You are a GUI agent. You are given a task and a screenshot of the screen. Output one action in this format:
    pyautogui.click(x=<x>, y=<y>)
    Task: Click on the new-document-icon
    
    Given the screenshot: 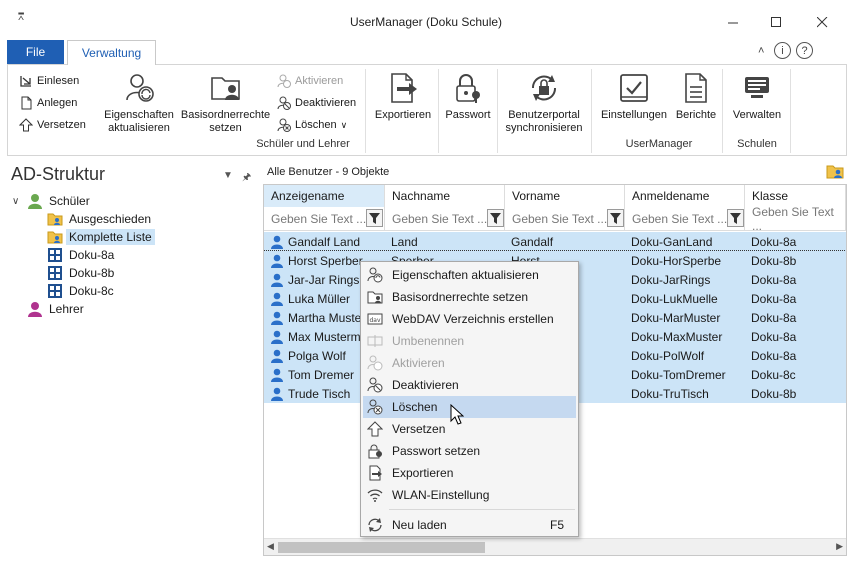 What is the action you would take?
    pyautogui.click(x=26, y=103)
    